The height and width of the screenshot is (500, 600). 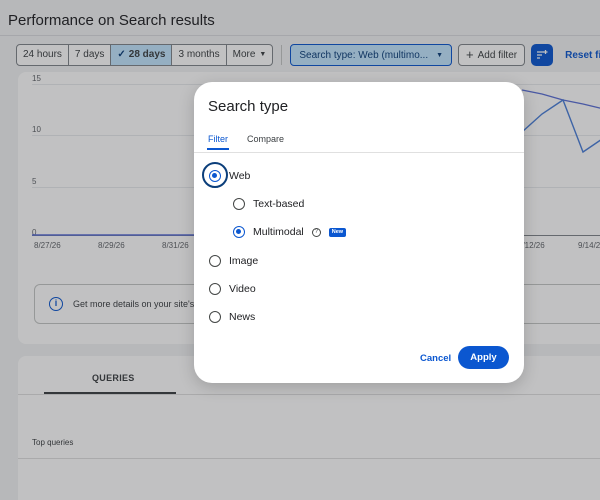 I want to click on option-news-label: News, so click(x=242, y=317).